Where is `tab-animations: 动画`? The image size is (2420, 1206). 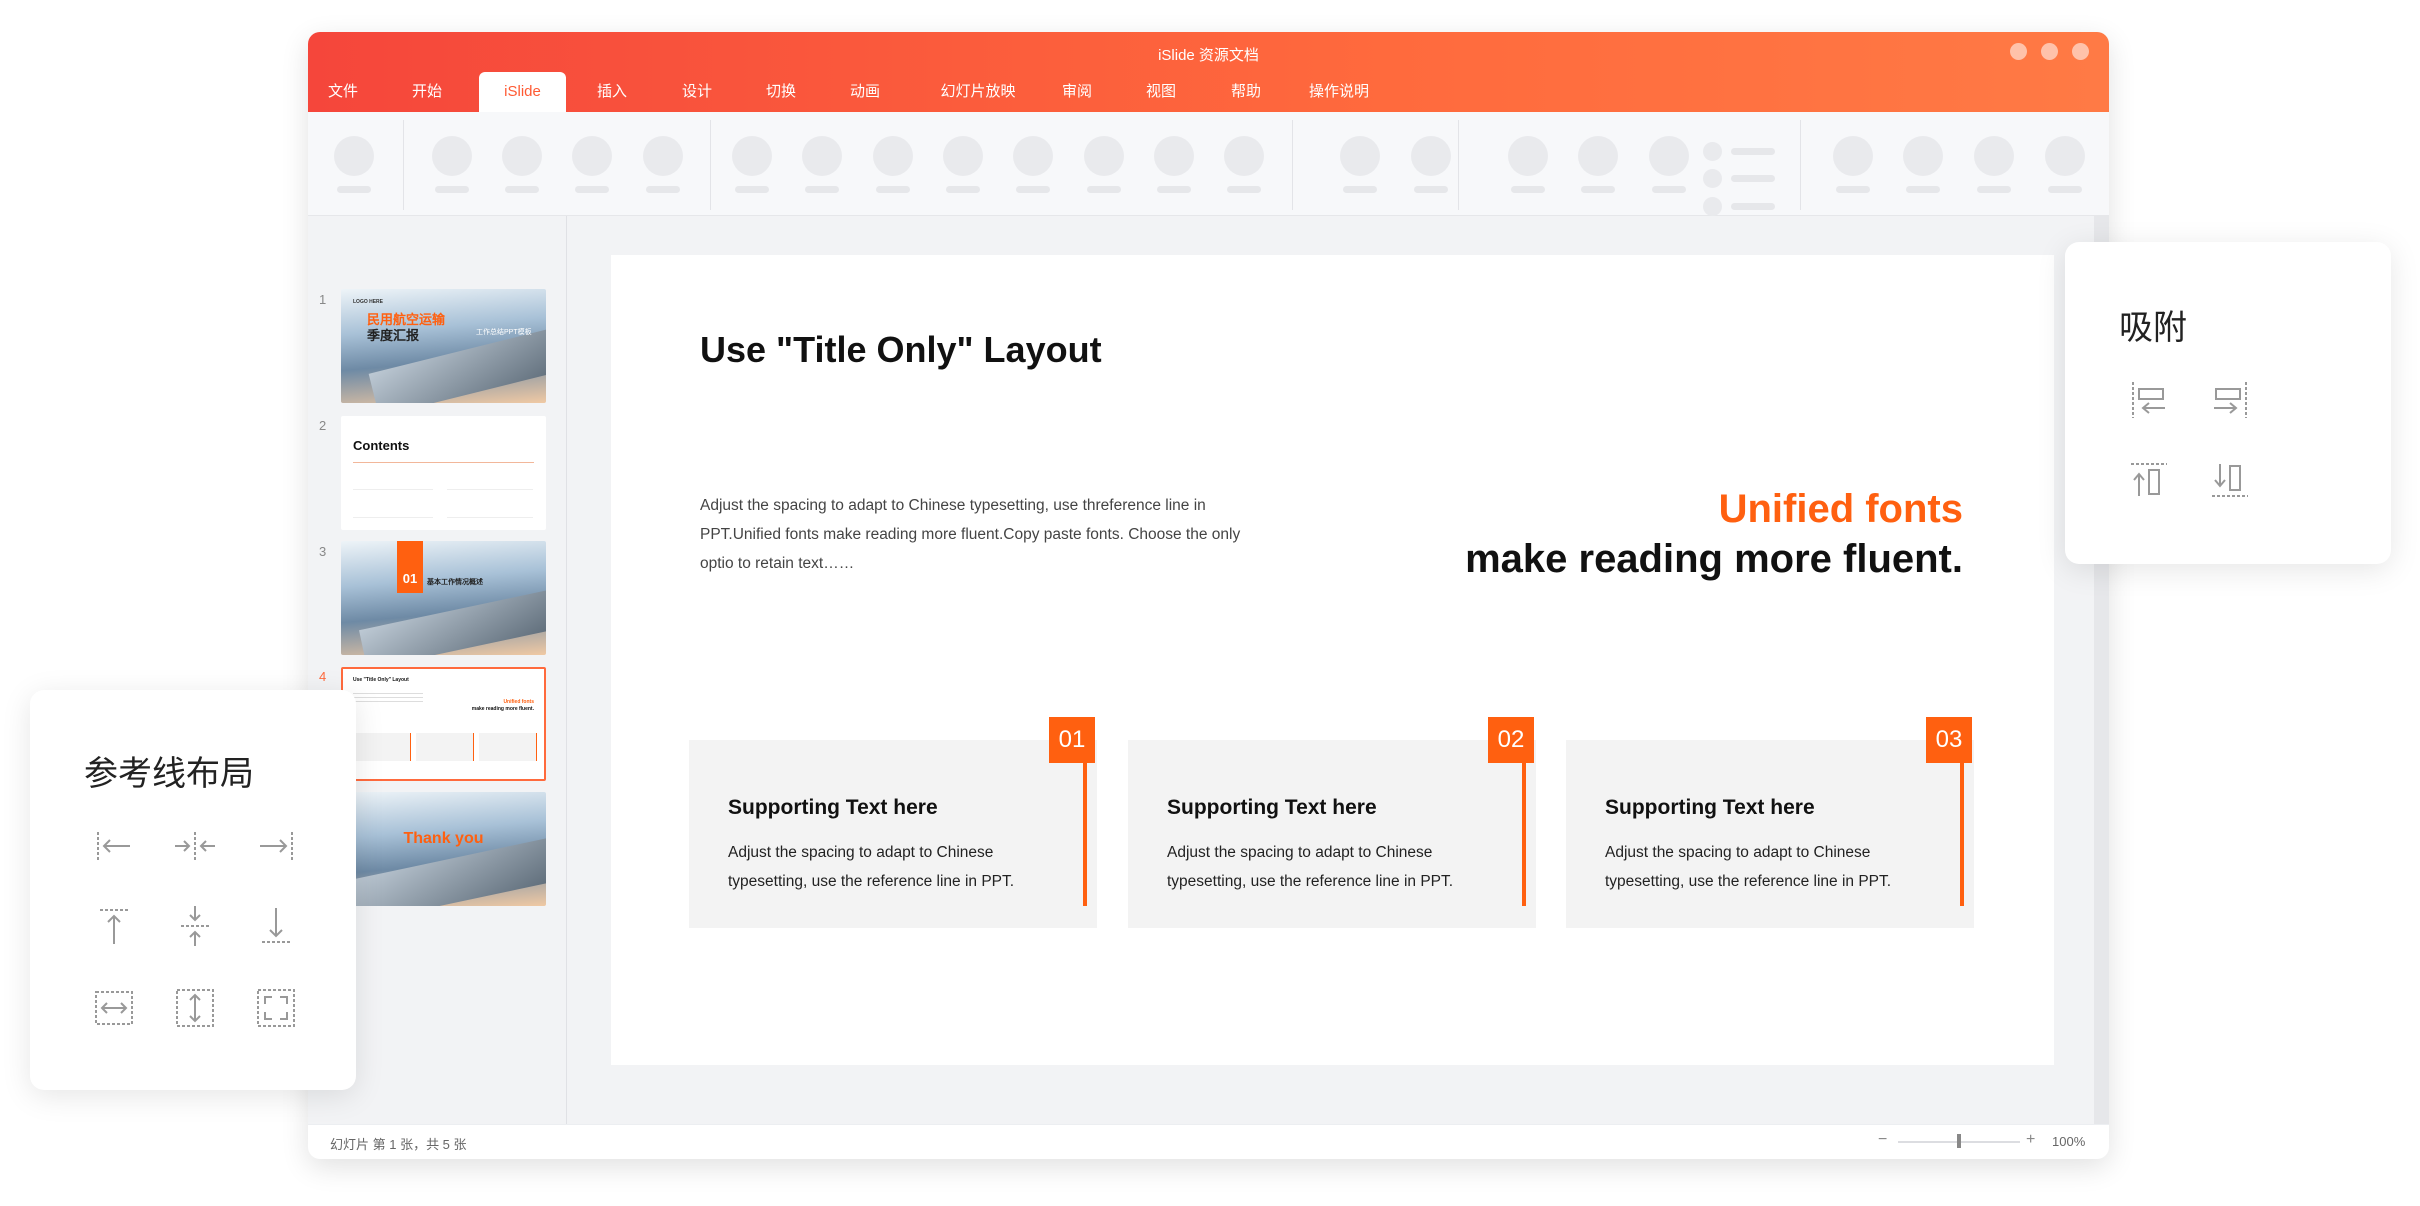
tab-animations: 动画 is located at coordinates (865, 92).